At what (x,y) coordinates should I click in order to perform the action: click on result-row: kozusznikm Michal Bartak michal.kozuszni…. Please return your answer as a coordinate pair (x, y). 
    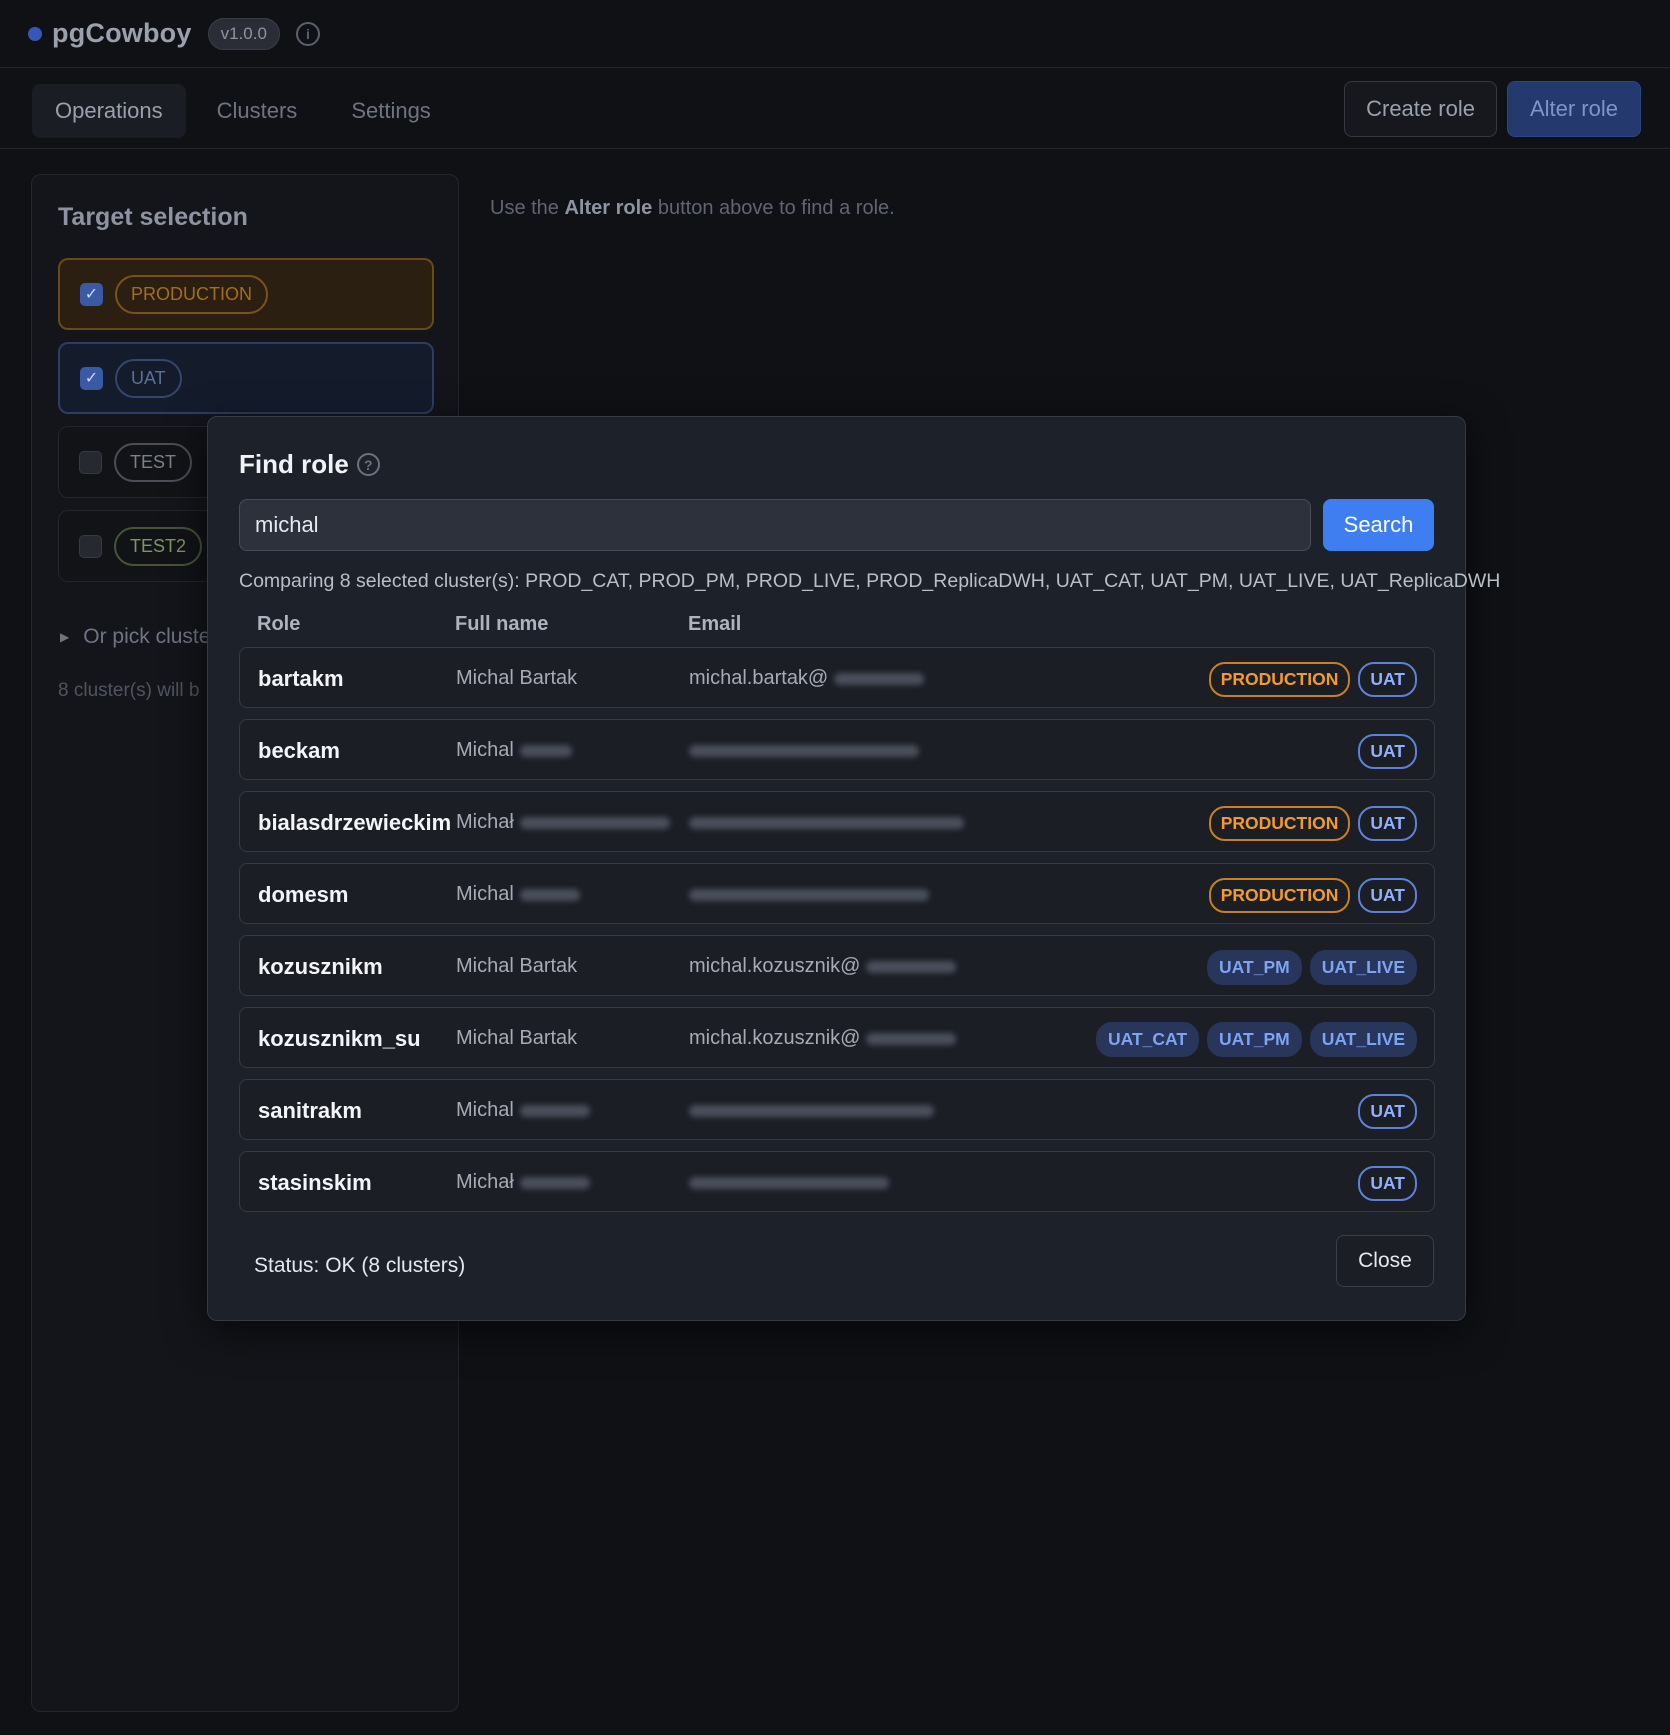
    Looking at the image, I should click on (837, 965).